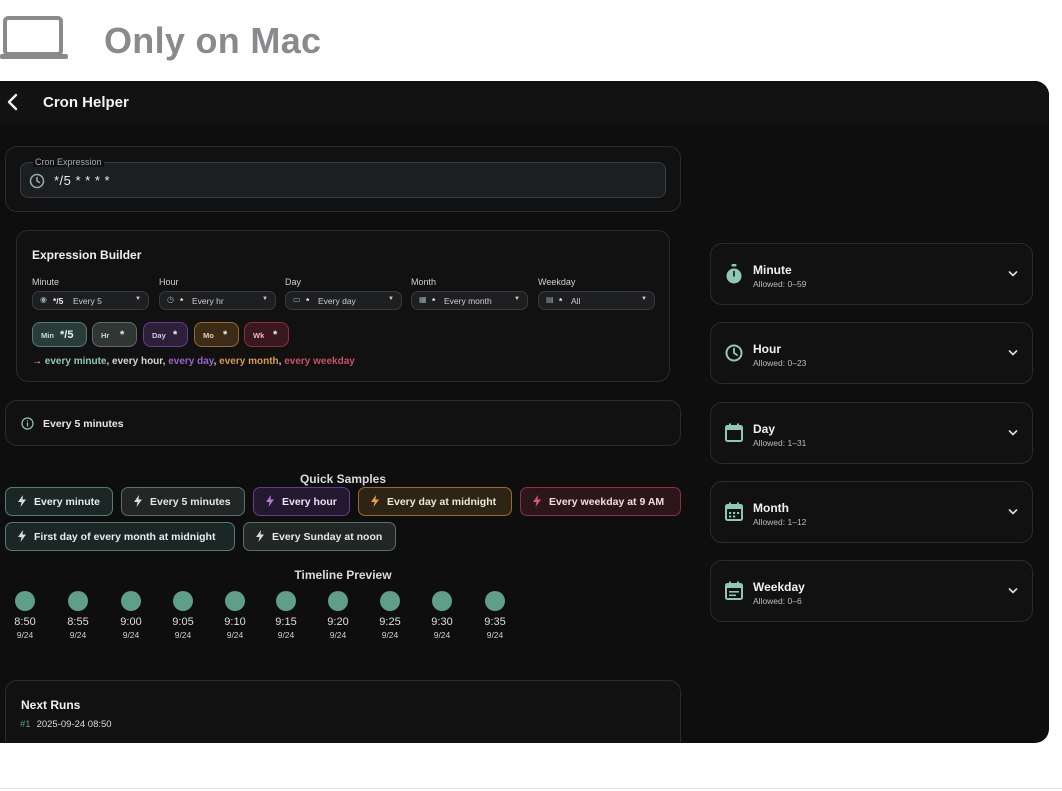 The height and width of the screenshot is (791, 1062). What do you see at coordinates (235, 622) in the screenshot?
I see `timeline-time: 9:10` at bounding box center [235, 622].